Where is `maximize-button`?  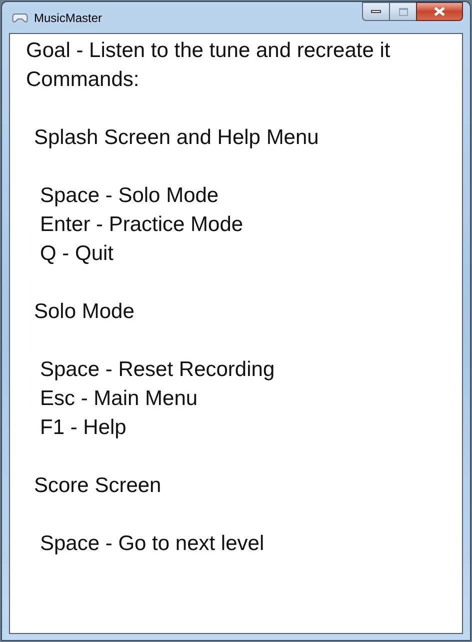
maximize-button is located at coordinates (403, 11).